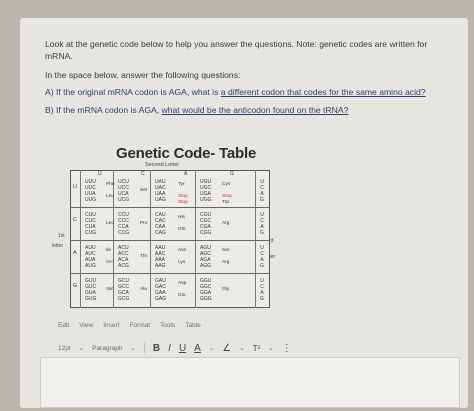 Image resolution: width=474 pixels, height=411 pixels. What do you see at coordinates (238, 348) in the screenshot?
I see `editor-toolbar: 12pt ⌄ Paragraph ⌄ B I U A ⌄ ∠ ⌄ T² ⌄ ⋮` at bounding box center [238, 348].